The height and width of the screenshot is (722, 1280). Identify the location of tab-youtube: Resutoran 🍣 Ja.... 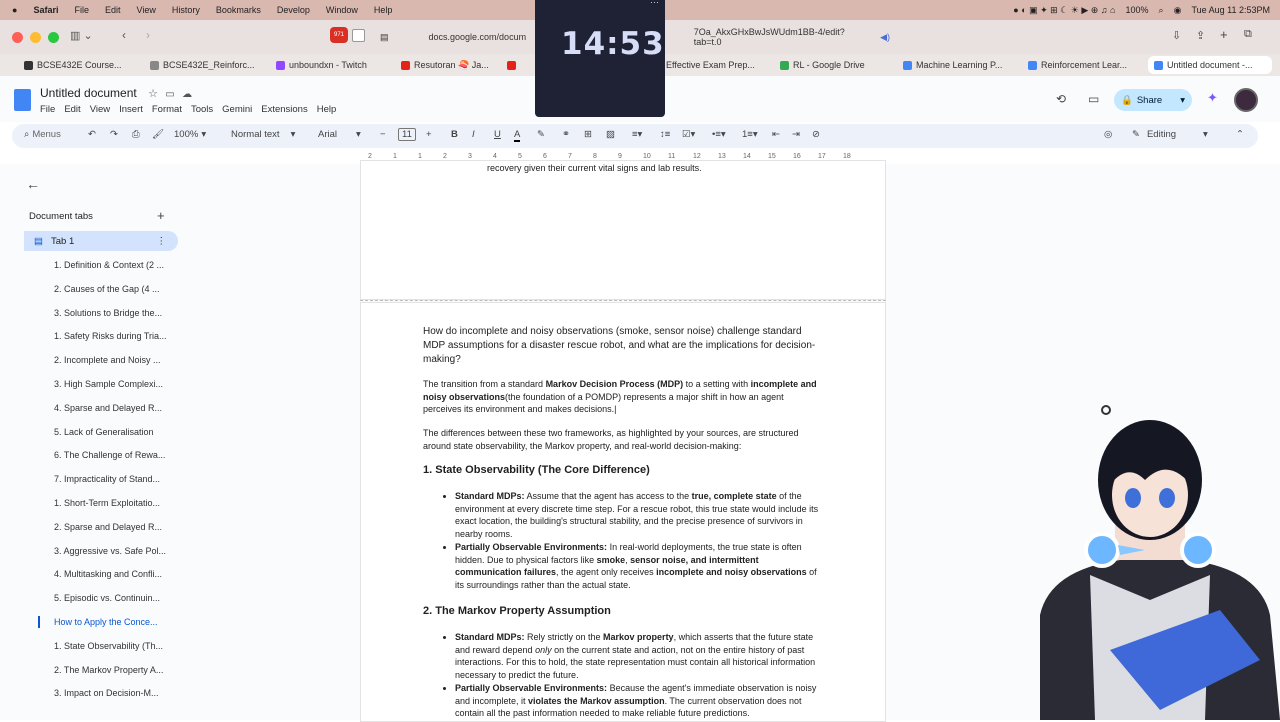
(458, 65).